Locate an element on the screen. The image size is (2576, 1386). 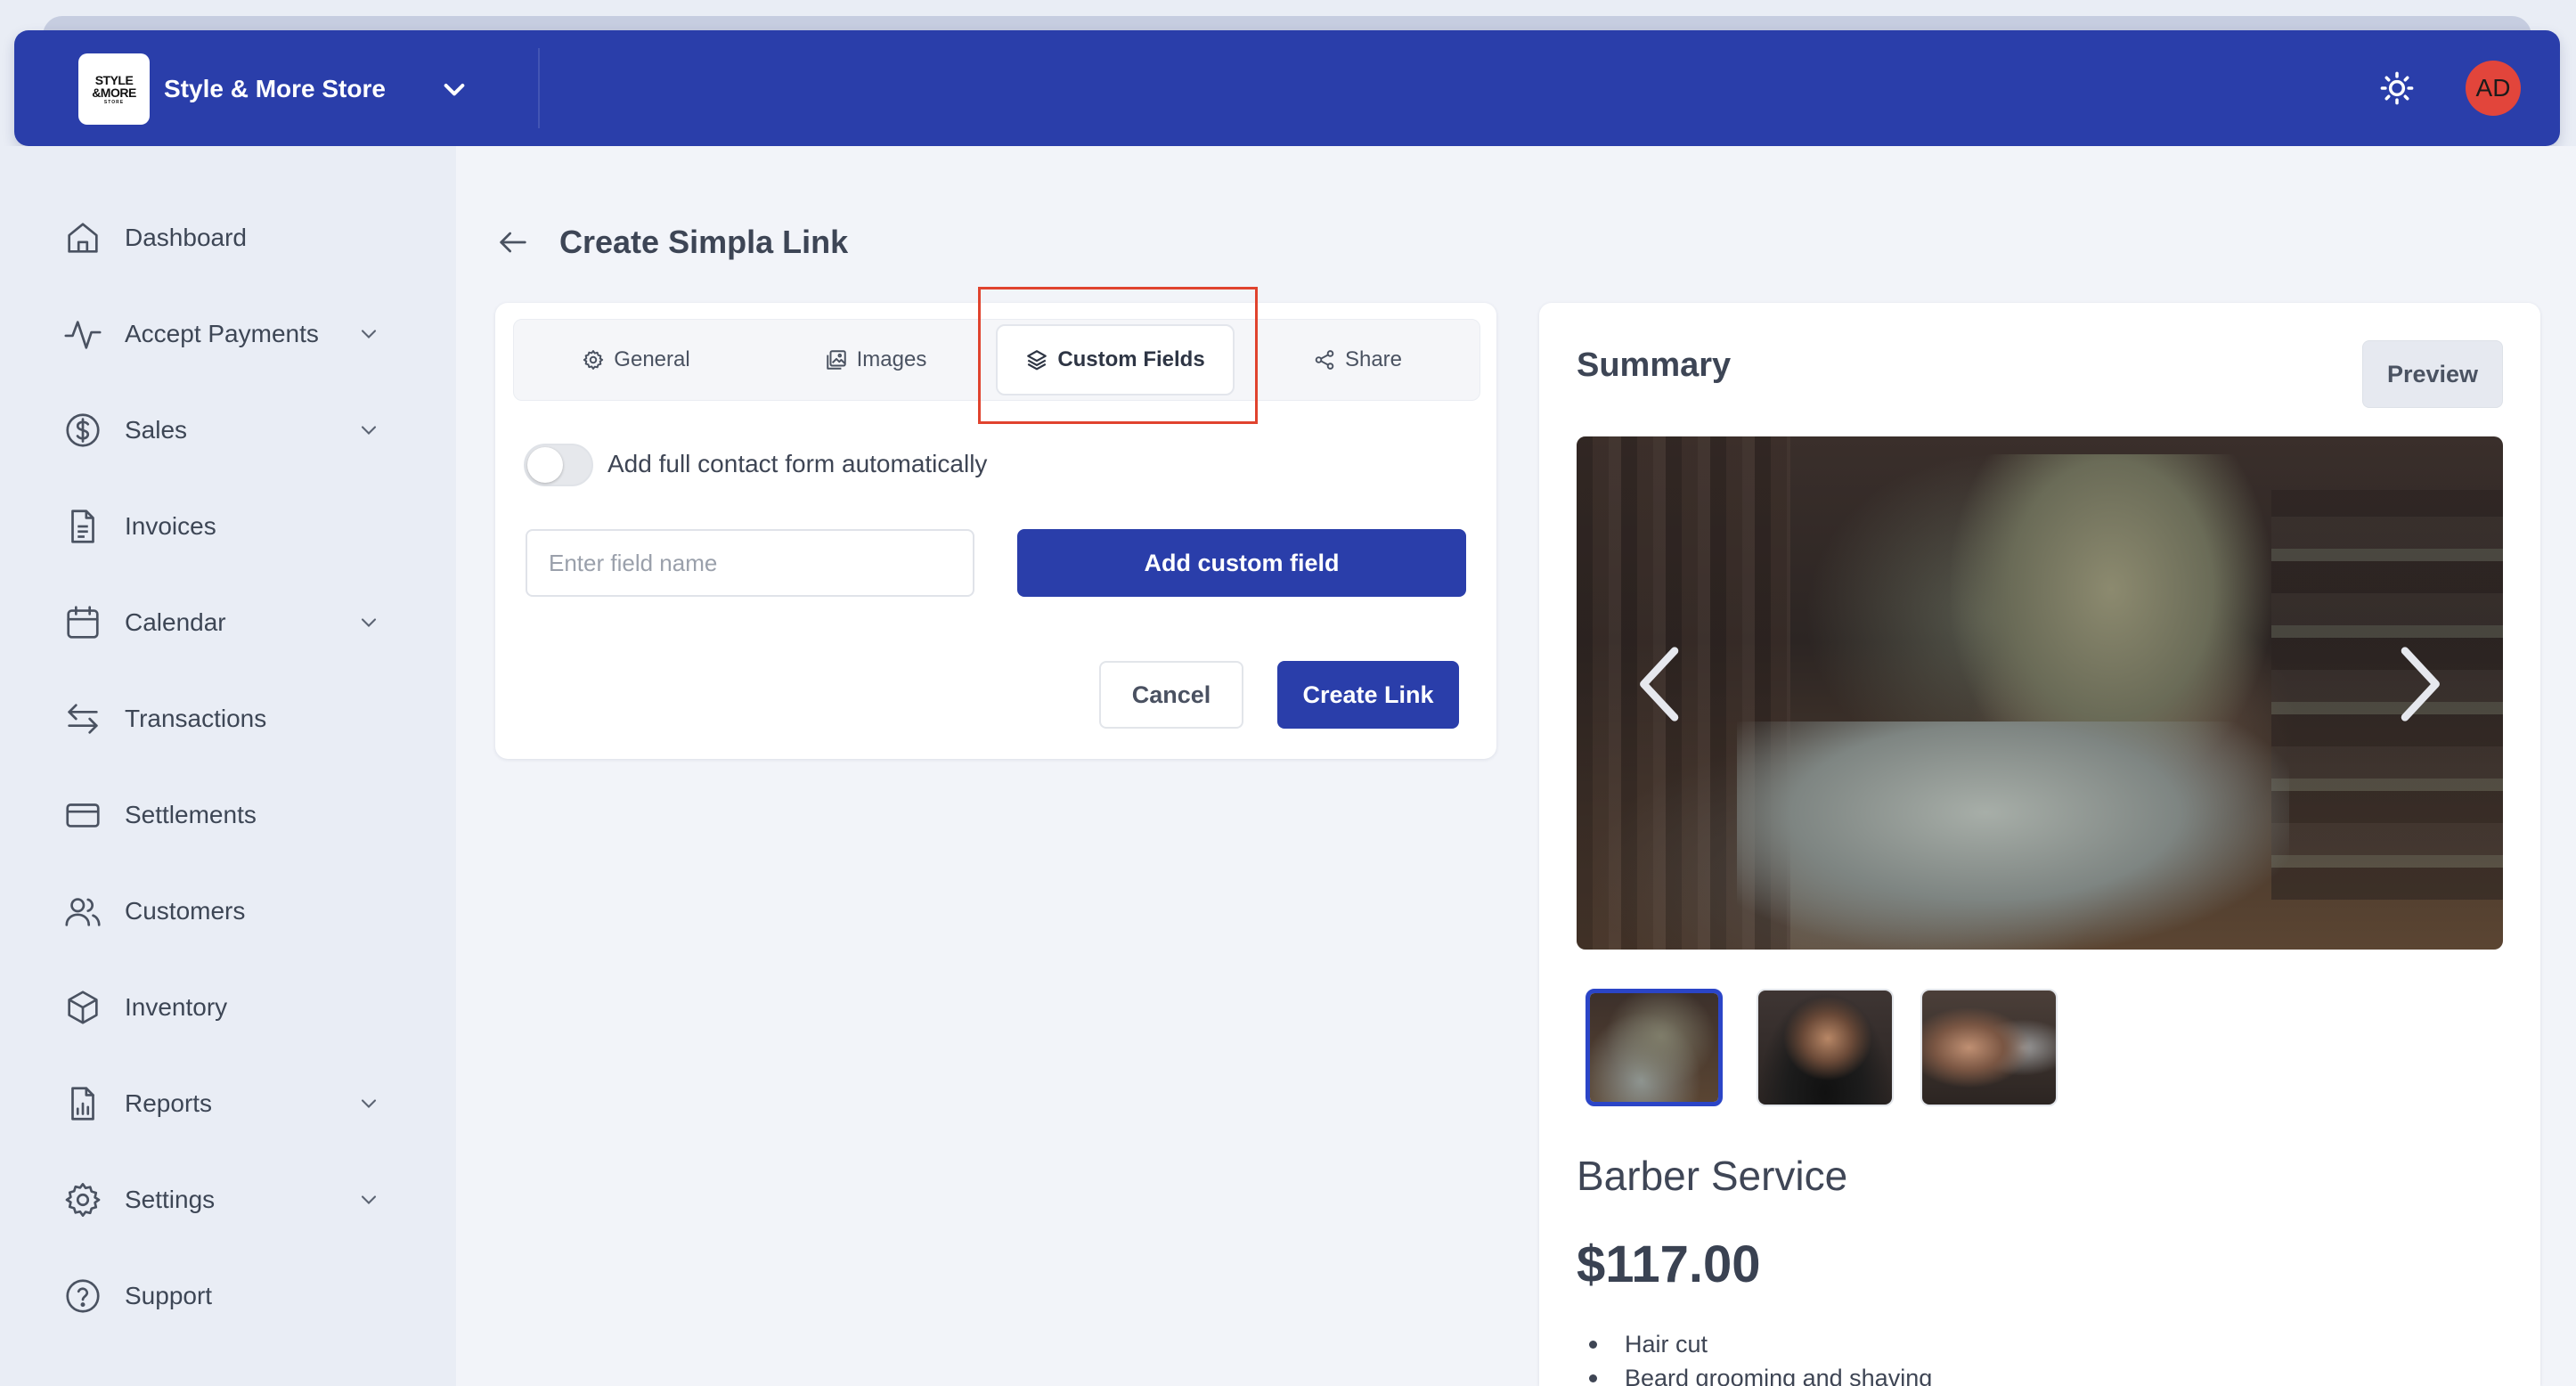
sidebar-item-sales: Sales is located at coordinates (223, 430).